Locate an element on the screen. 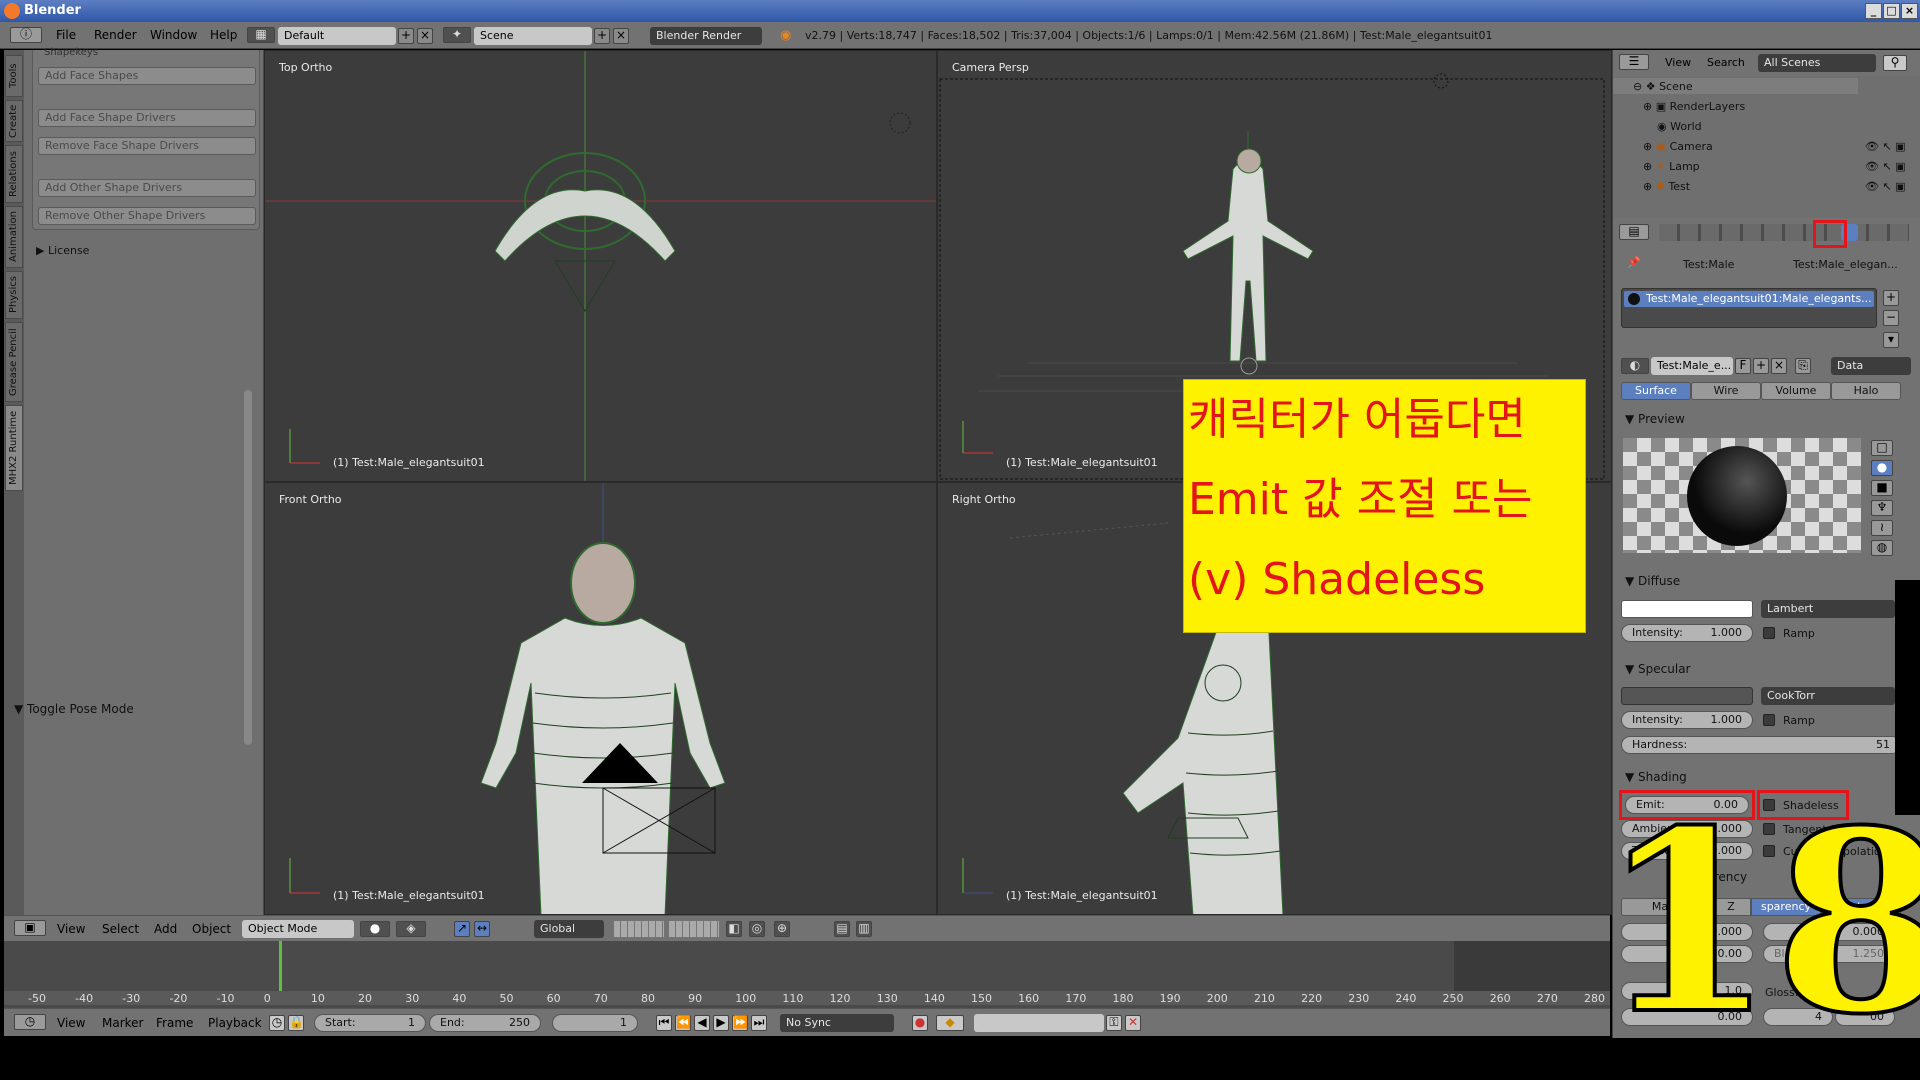 The height and width of the screenshot is (1080, 1920). scene-select: Scene is located at coordinates (533, 36).